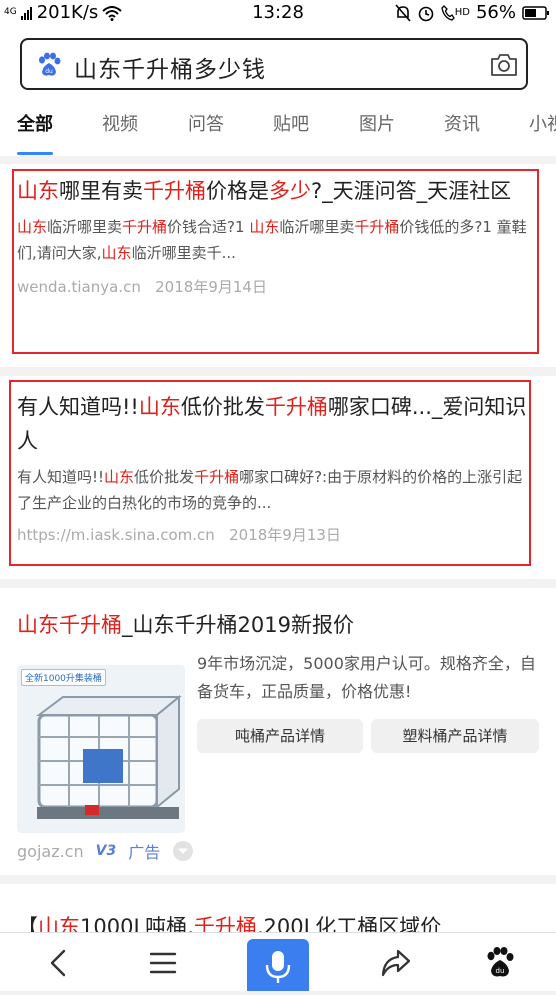 This screenshot has width=556, height=995. I want to click on result-meta: https://m.iask.sina.com.cn 2018年9月13日, so click(272, 534).